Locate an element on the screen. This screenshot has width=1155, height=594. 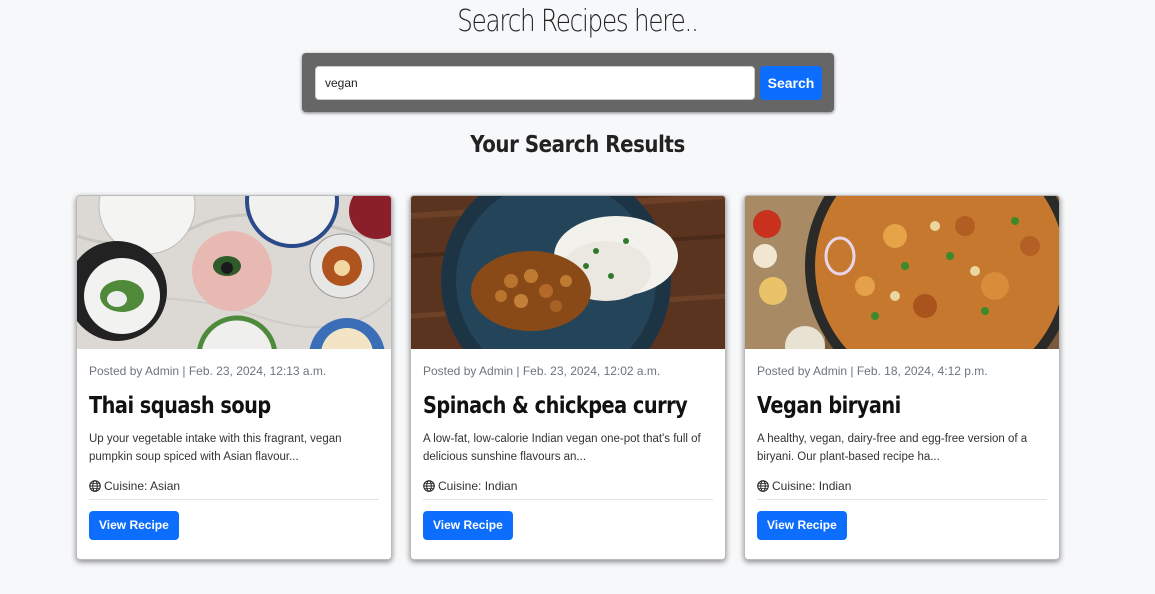
page-title: Search Recipes here.. is located at coordinates (578, 21).